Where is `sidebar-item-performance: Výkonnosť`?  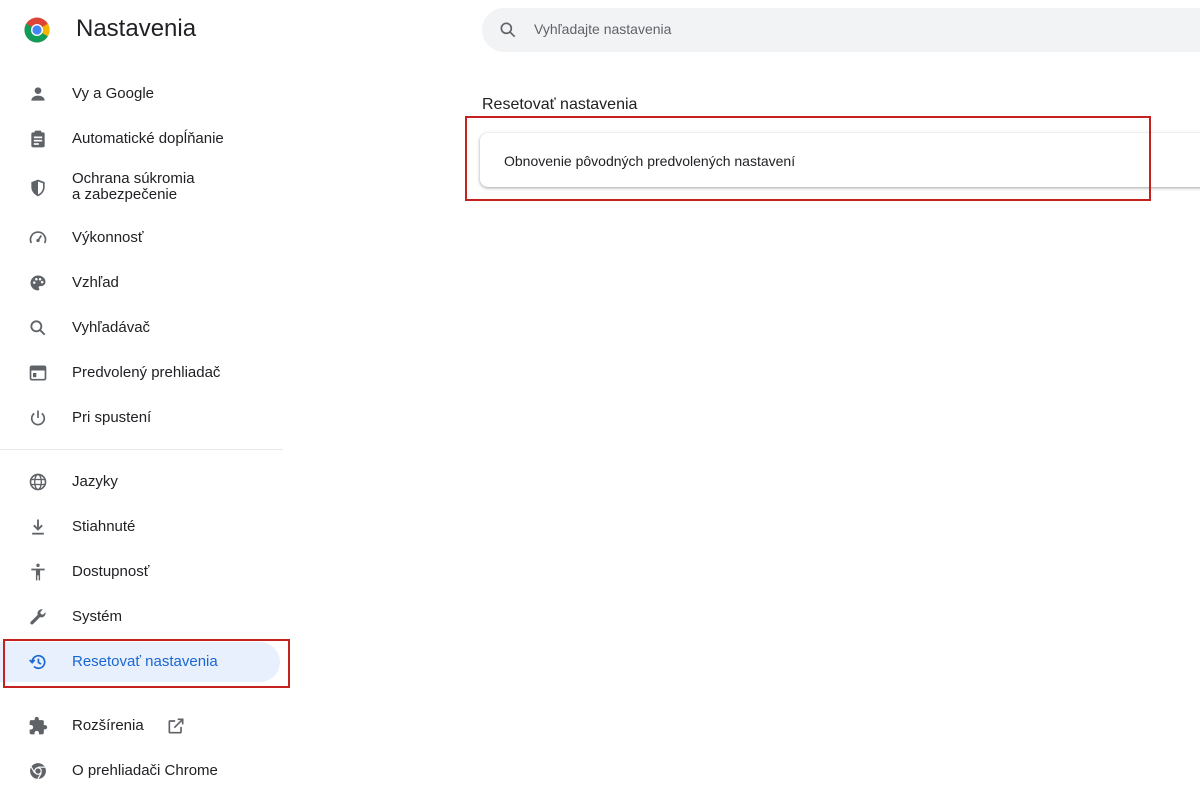 sidebar-item-performance: Výkonnosť is located at coordinates (140, 238).